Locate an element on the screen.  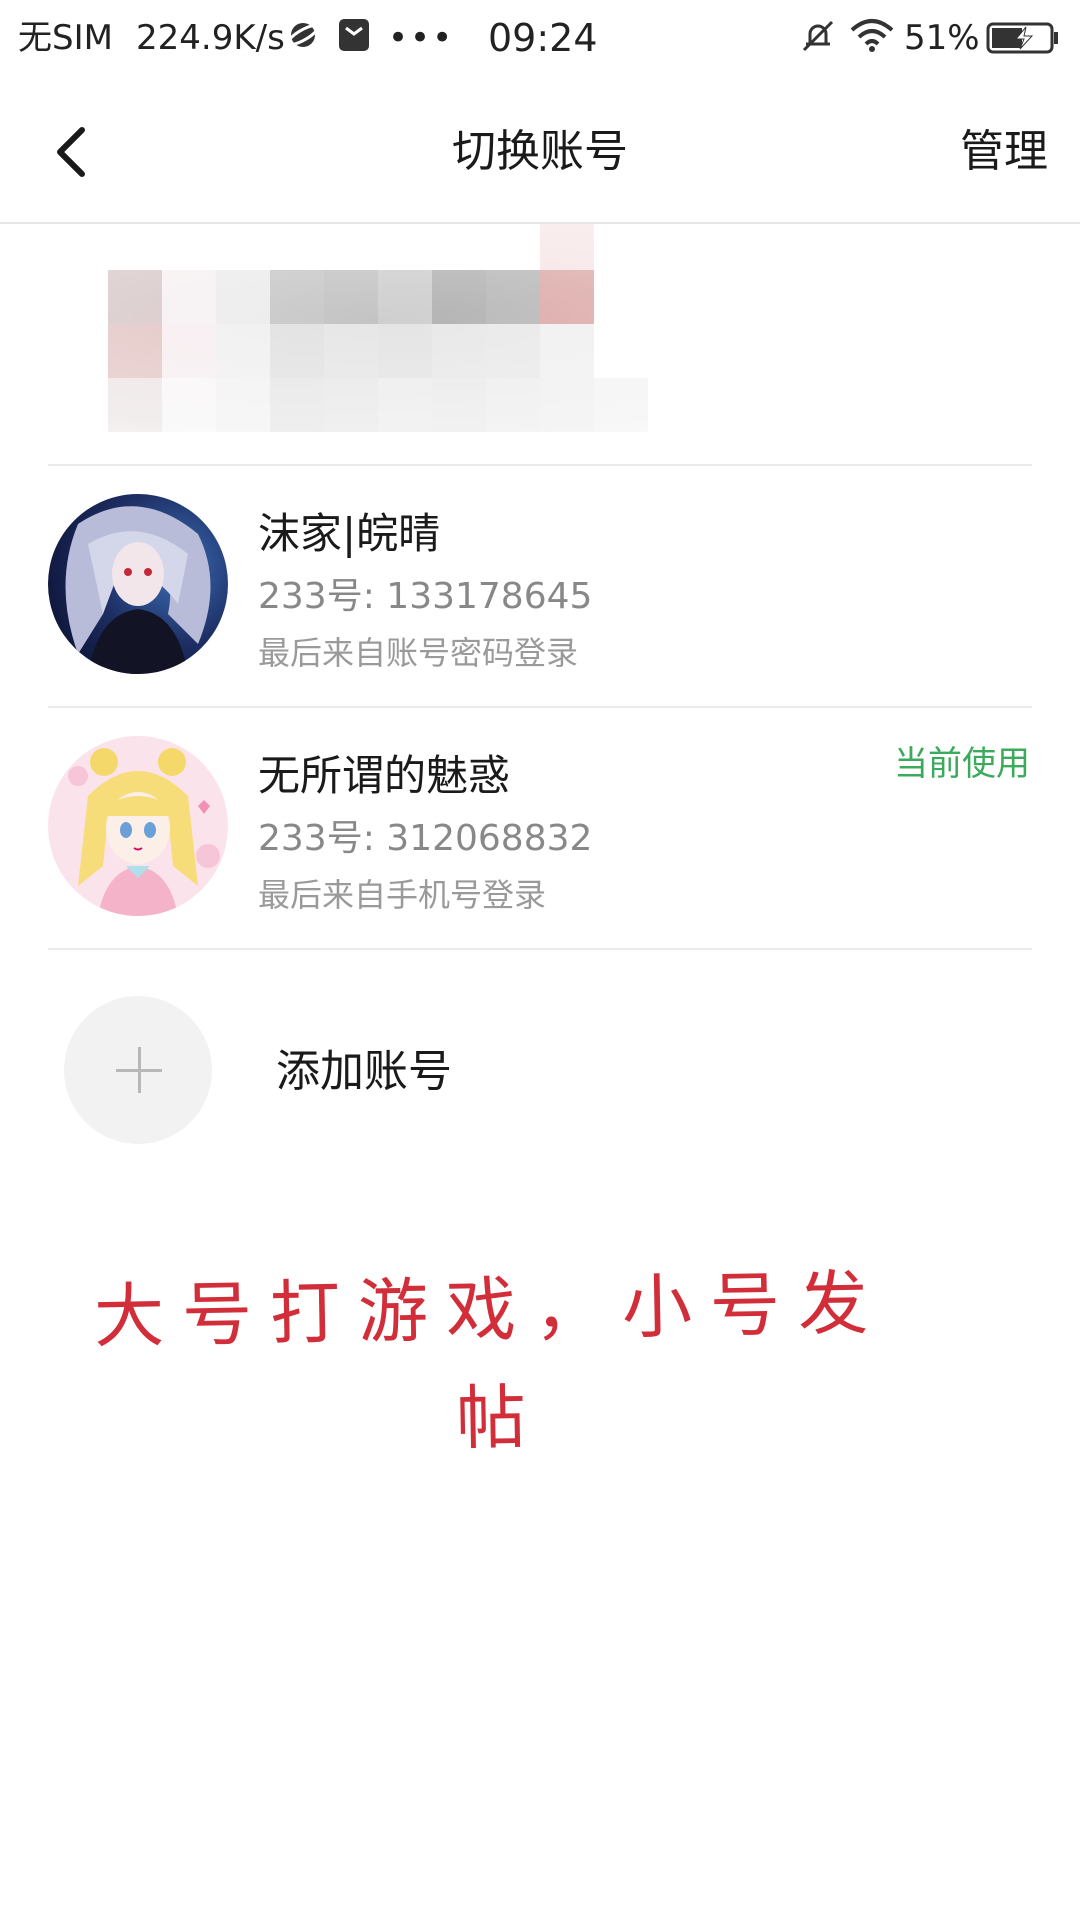
last-login-method: 最后来自账号密码登录 is located at coordinates (418, 653).